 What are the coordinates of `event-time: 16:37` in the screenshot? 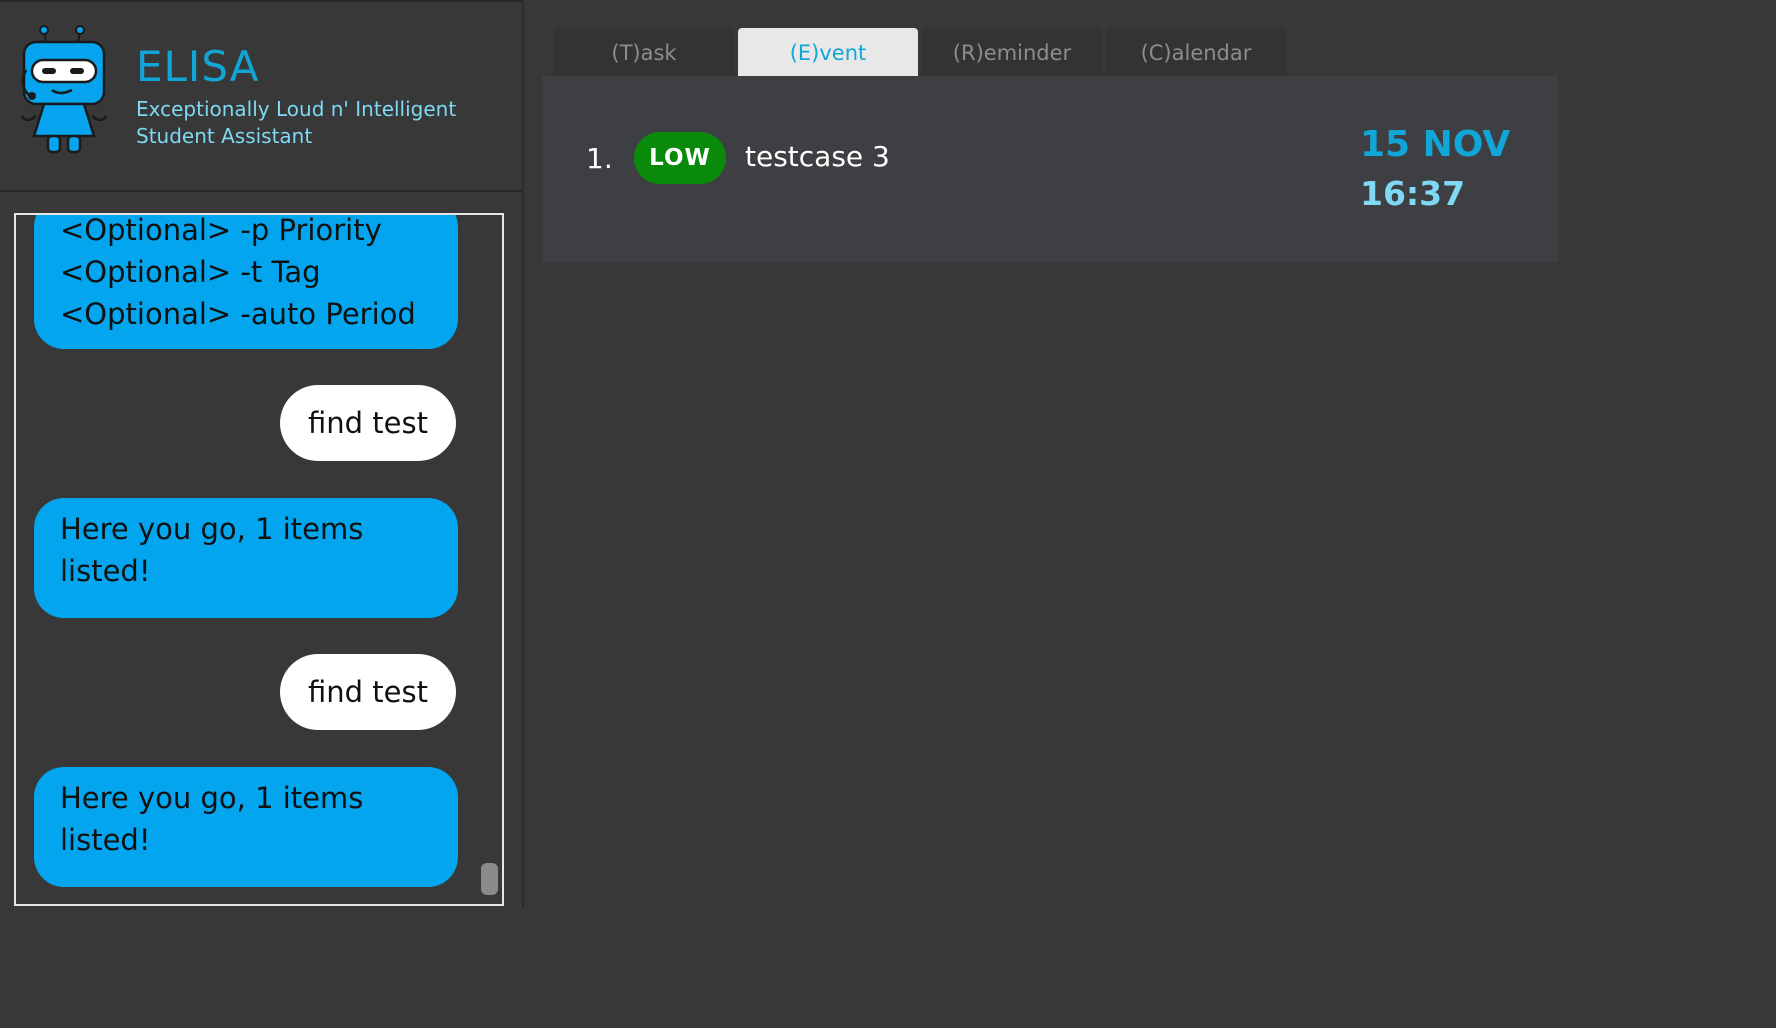 It's located at (1413, 193).